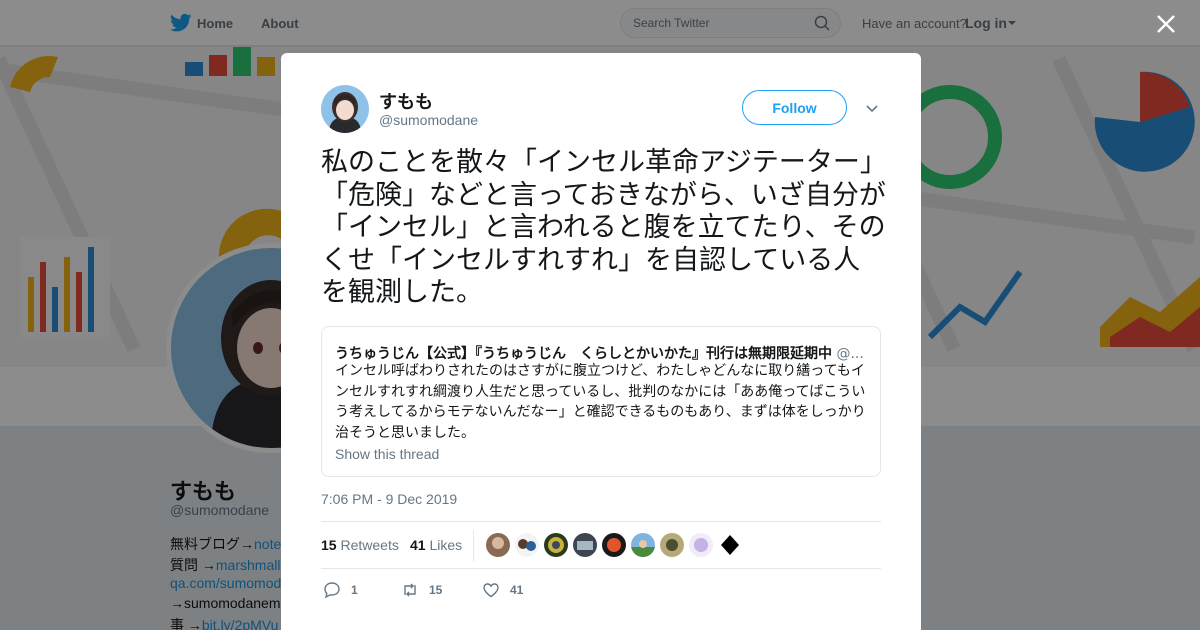 The height and width of the screenshot is (630, 1200). What do you see at coordinates (1166, 24) in the screenshot?
I see `close-icon` at bounding box center [1166, 24].